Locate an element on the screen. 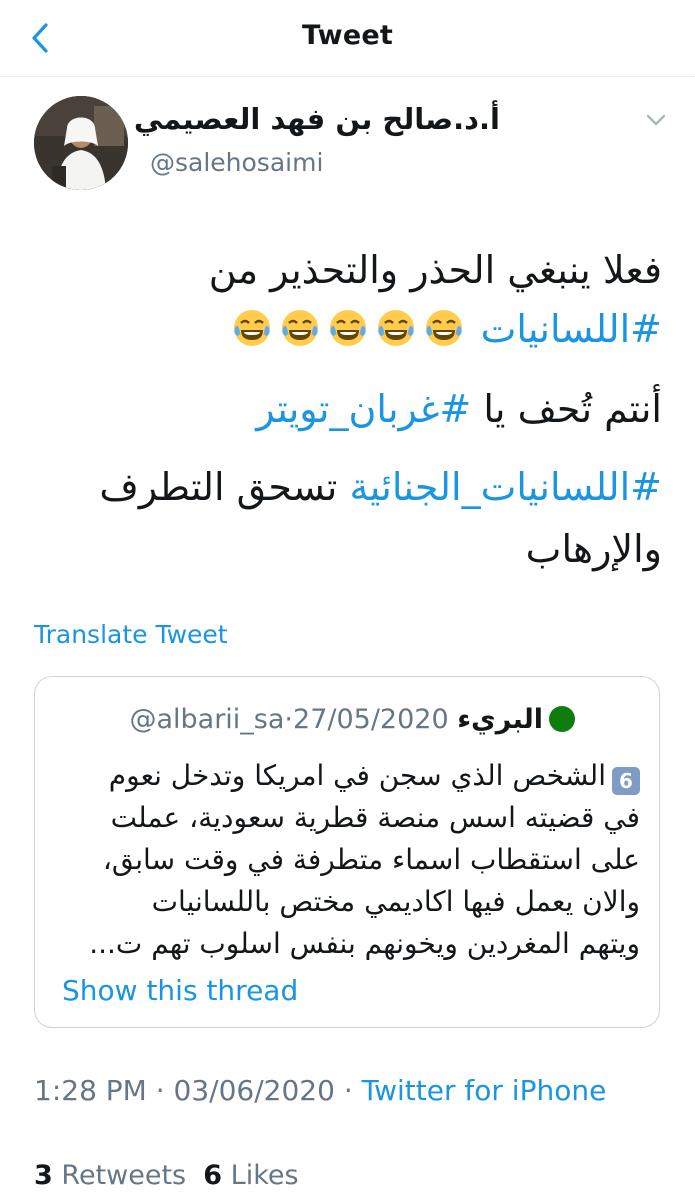 This screenshot has width=695, height=1200. tweet-line: فعلا ينبغي الحذر والتحذير من is located at coordinates (346, 270).